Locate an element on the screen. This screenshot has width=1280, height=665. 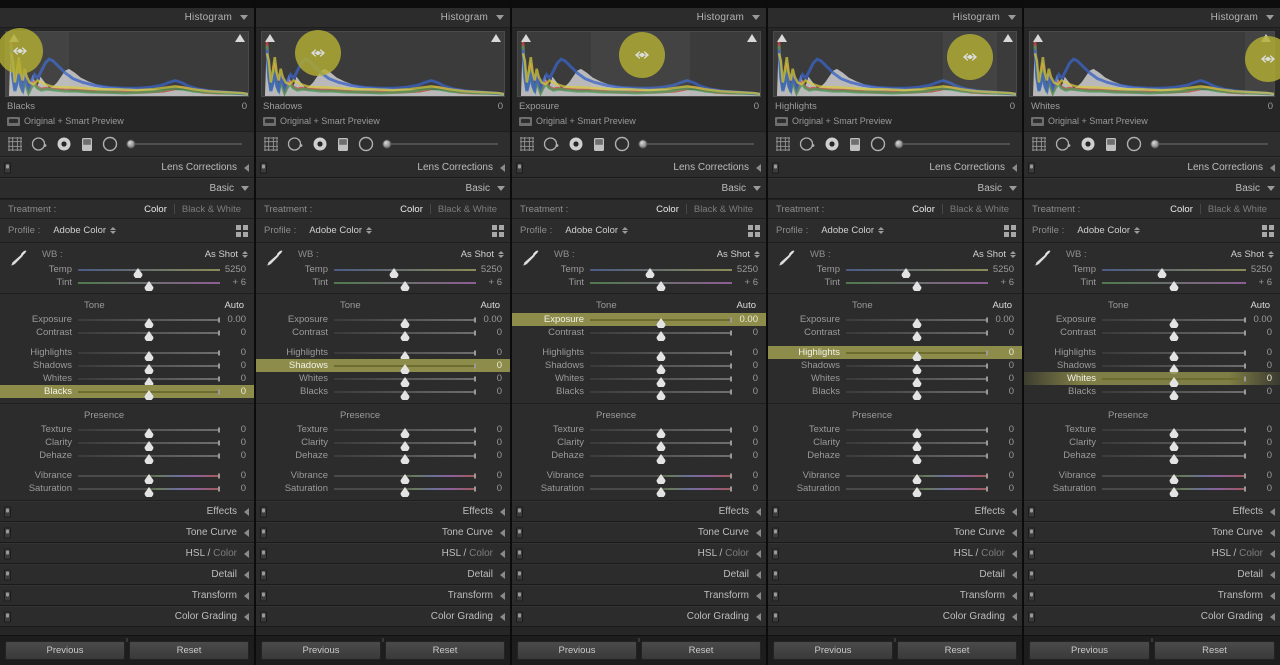
reset-button: Reset is located at coordinates (189, 650).